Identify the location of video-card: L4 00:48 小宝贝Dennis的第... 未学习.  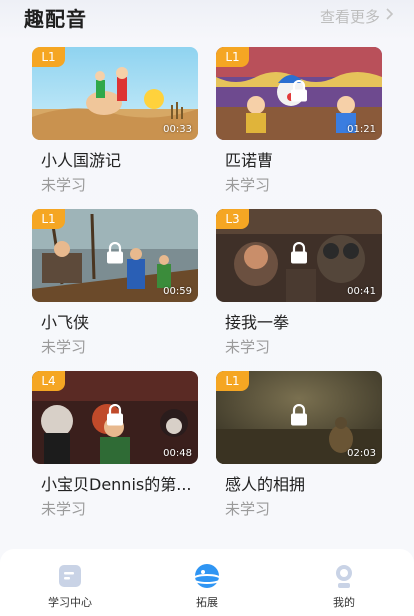
(115, 445).